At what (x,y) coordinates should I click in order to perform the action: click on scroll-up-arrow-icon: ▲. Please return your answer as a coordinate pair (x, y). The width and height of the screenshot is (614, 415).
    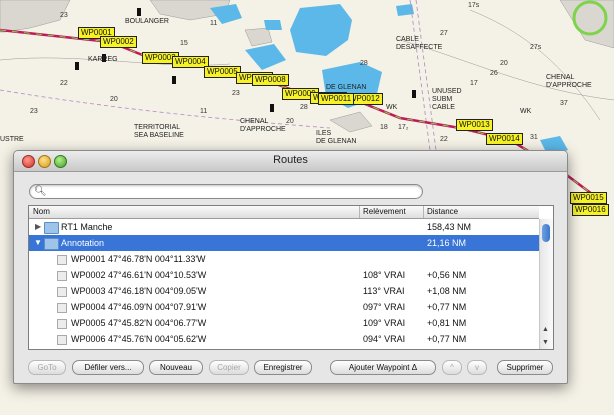
    Looking at the image, I should click on (545, 329).